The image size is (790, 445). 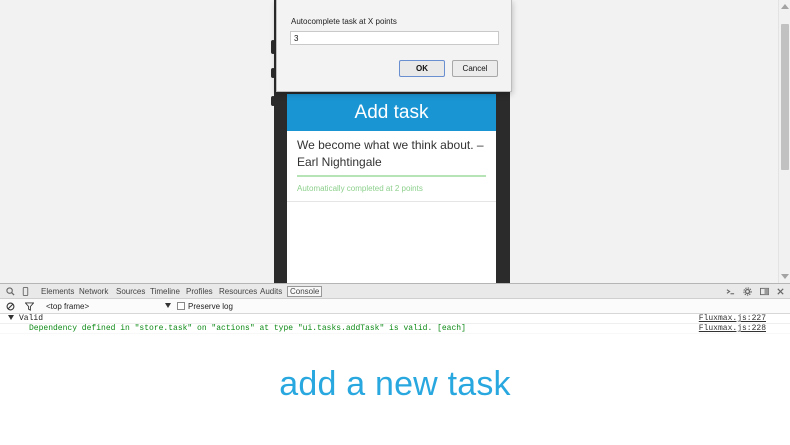 I want to click on prompt-label: Autocomplete task at X points, so click(x=344, y=21).